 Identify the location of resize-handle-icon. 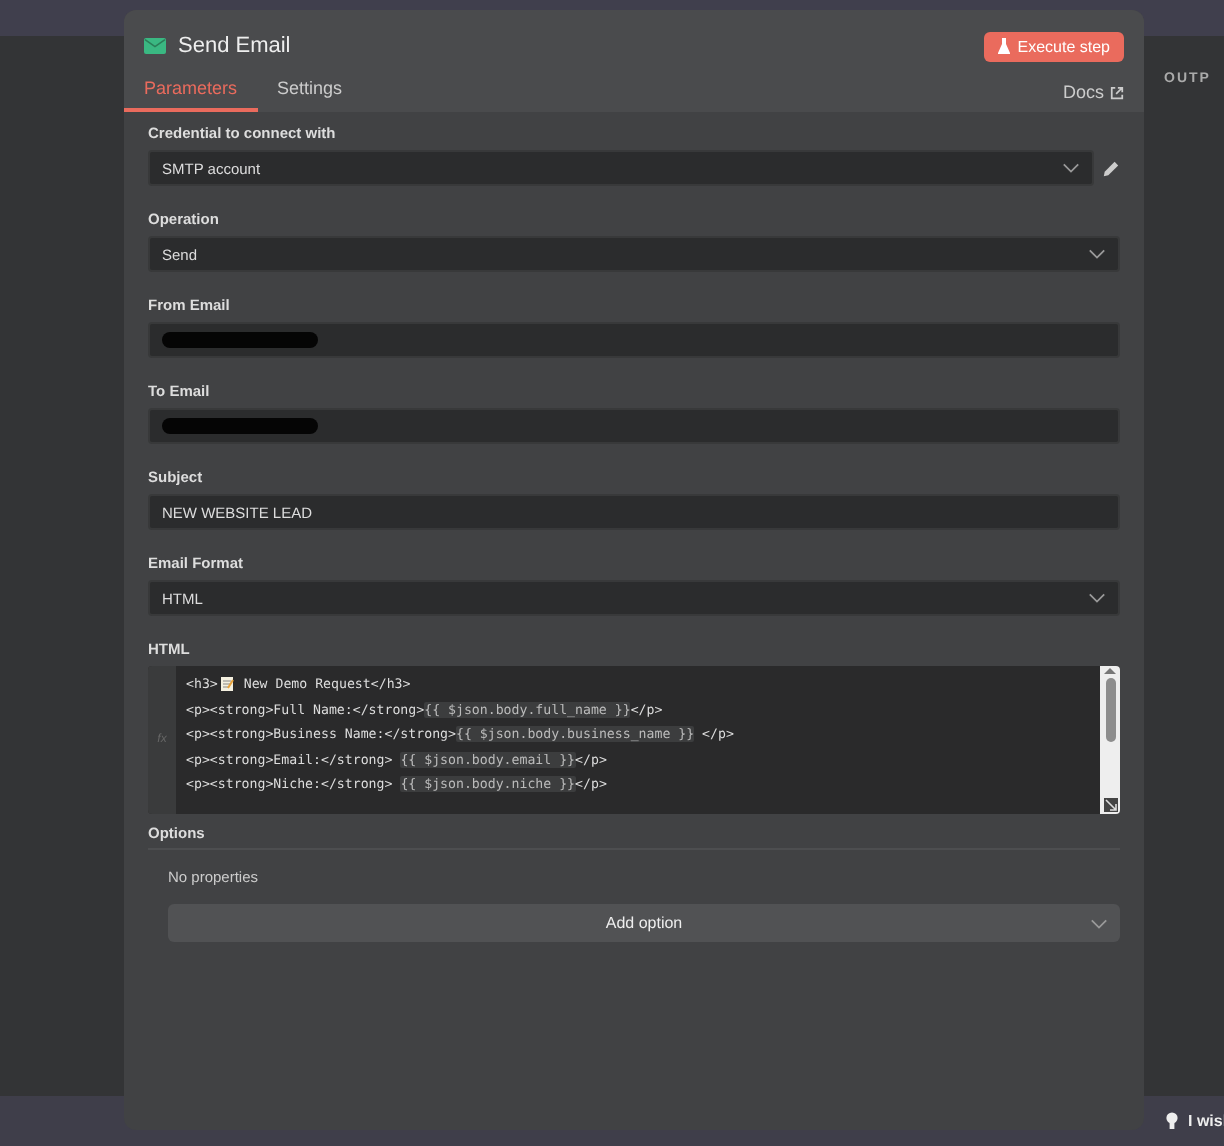
(1110, 805).